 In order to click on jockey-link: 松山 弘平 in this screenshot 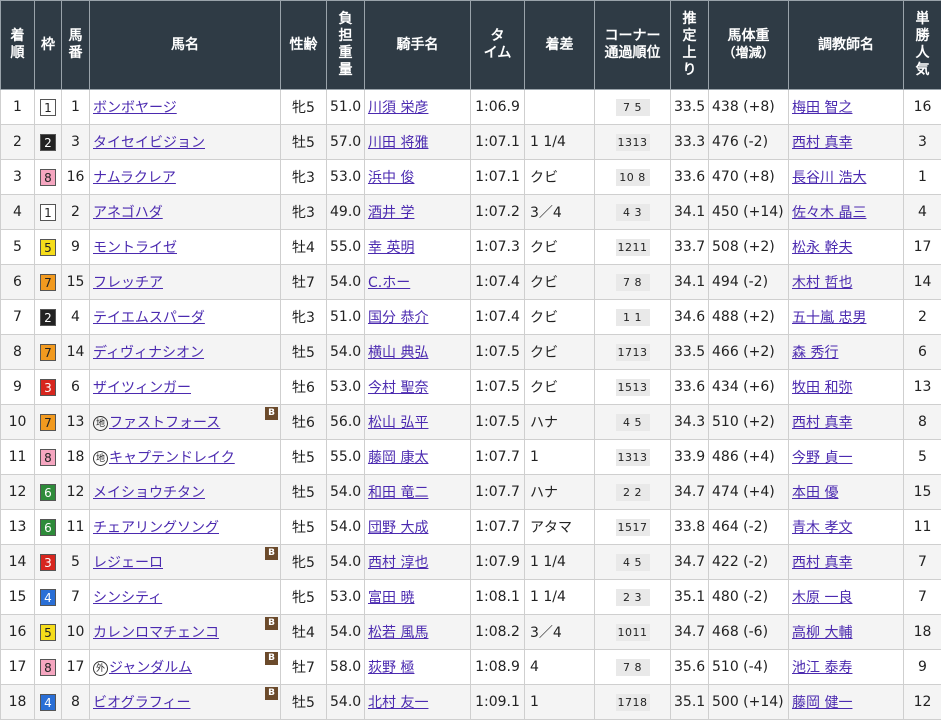, I will do `click(398, 423)`.